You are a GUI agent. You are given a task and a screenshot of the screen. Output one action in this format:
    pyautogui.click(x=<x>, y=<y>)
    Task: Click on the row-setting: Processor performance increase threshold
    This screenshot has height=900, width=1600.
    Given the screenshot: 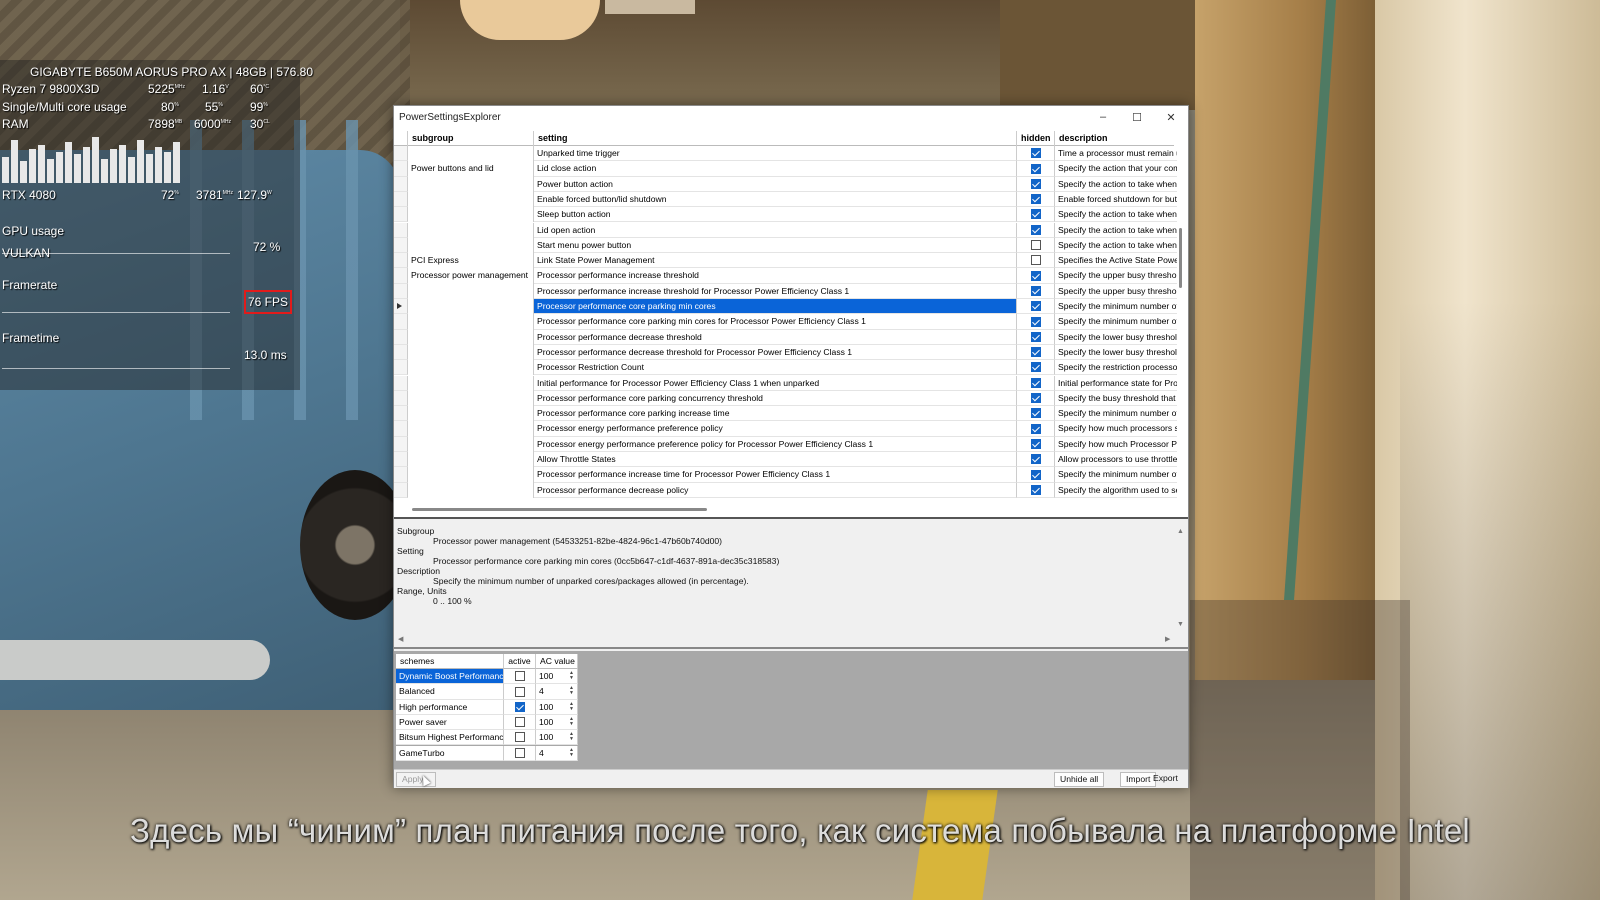 What is the action you would take?
    pyautogui.click(x=775, y=276)
    